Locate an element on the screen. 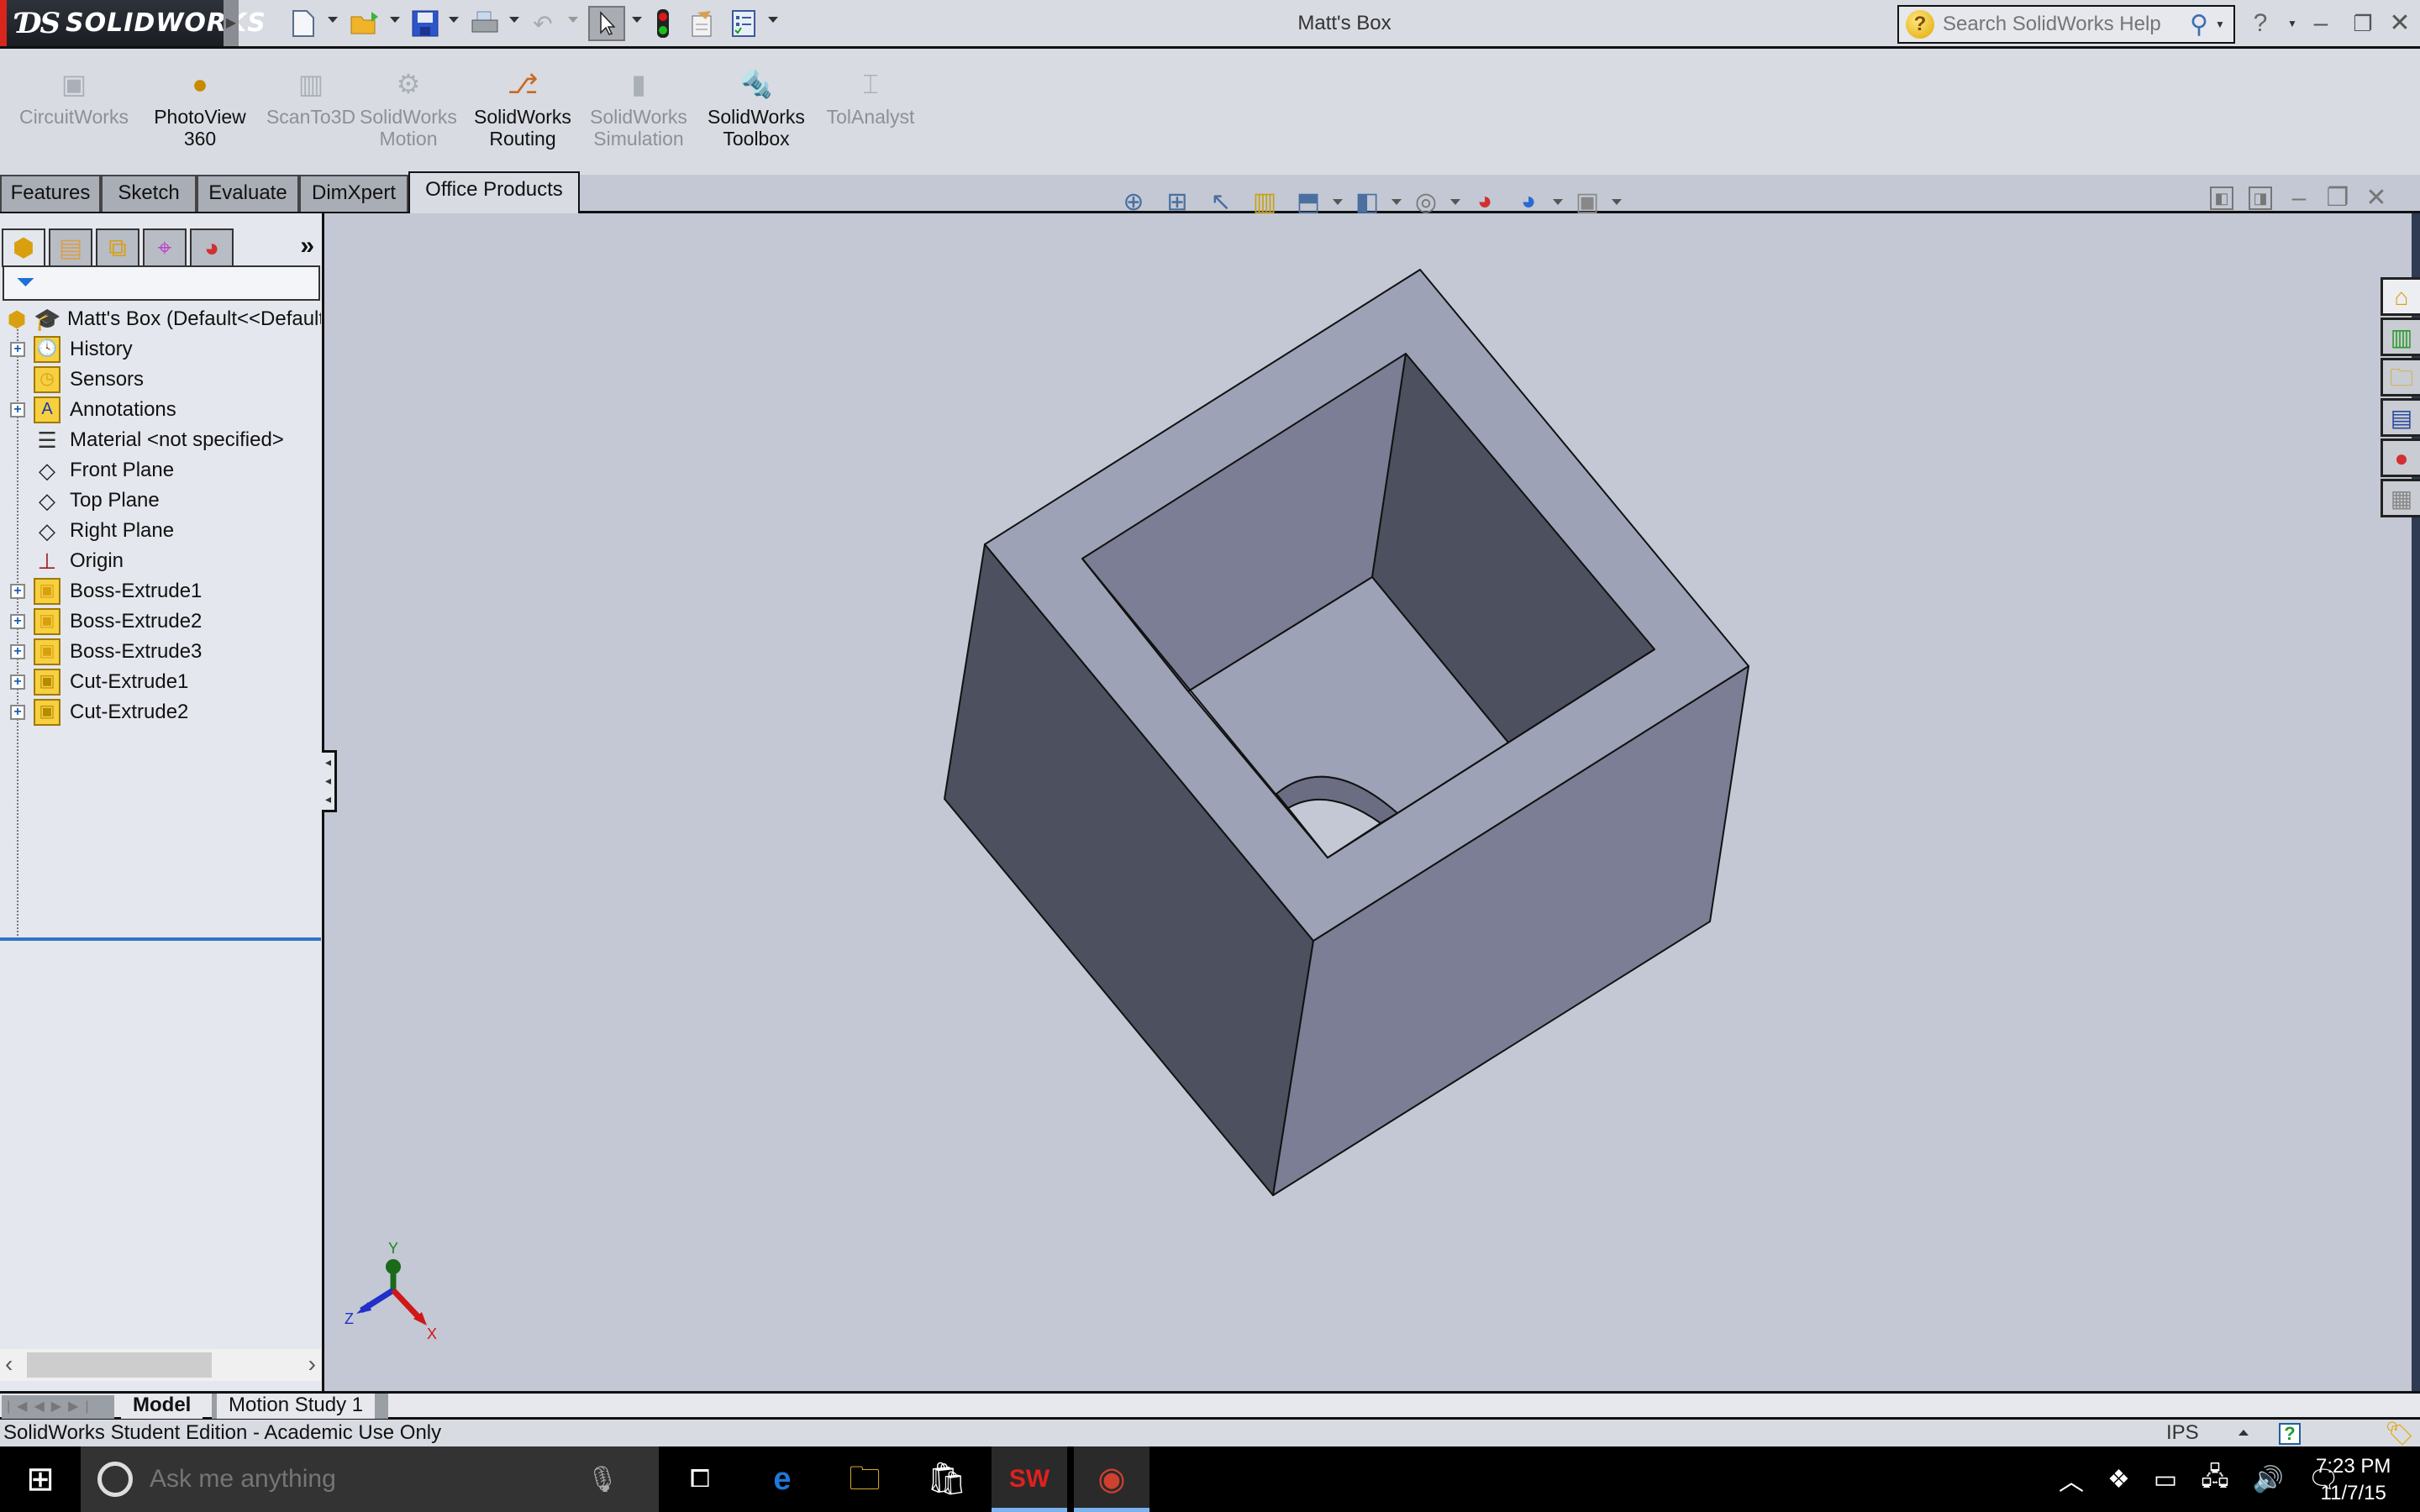 This screenshot has width=2420, height=1512. section-view-icon: ▥ is located at coordinates (1265, 202).